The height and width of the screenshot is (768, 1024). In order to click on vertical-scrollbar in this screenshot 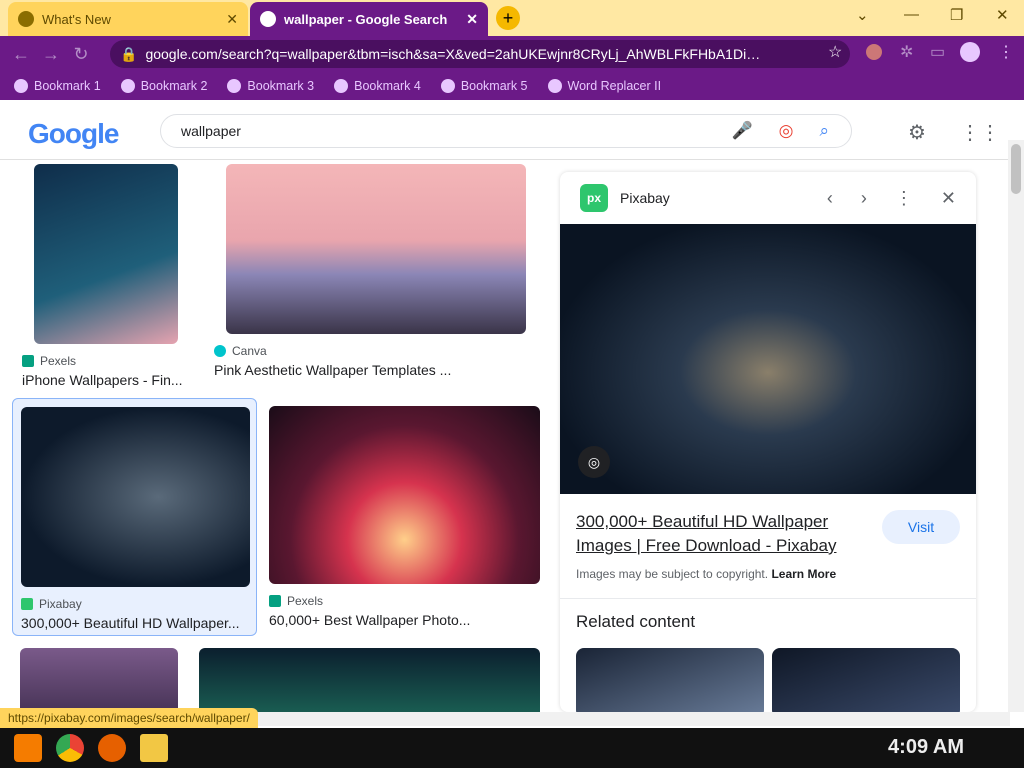, I will do `click(1016, 426)`.